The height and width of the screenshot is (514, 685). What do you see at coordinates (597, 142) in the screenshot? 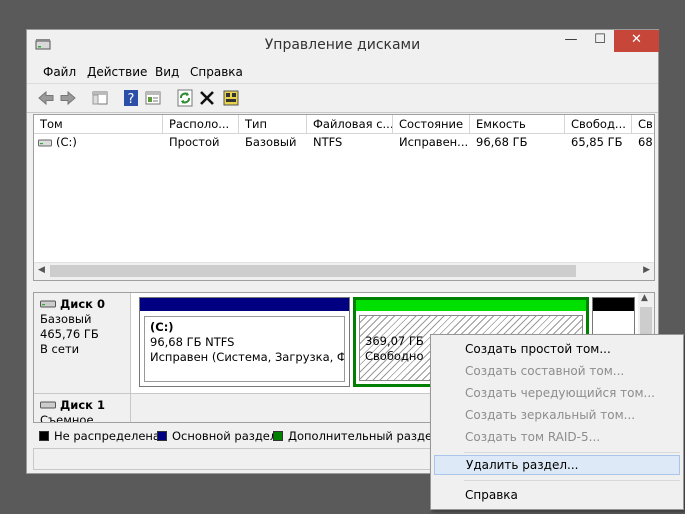
I see `cell-free: 65,85 ГБ` at bounding box center [597, 142].